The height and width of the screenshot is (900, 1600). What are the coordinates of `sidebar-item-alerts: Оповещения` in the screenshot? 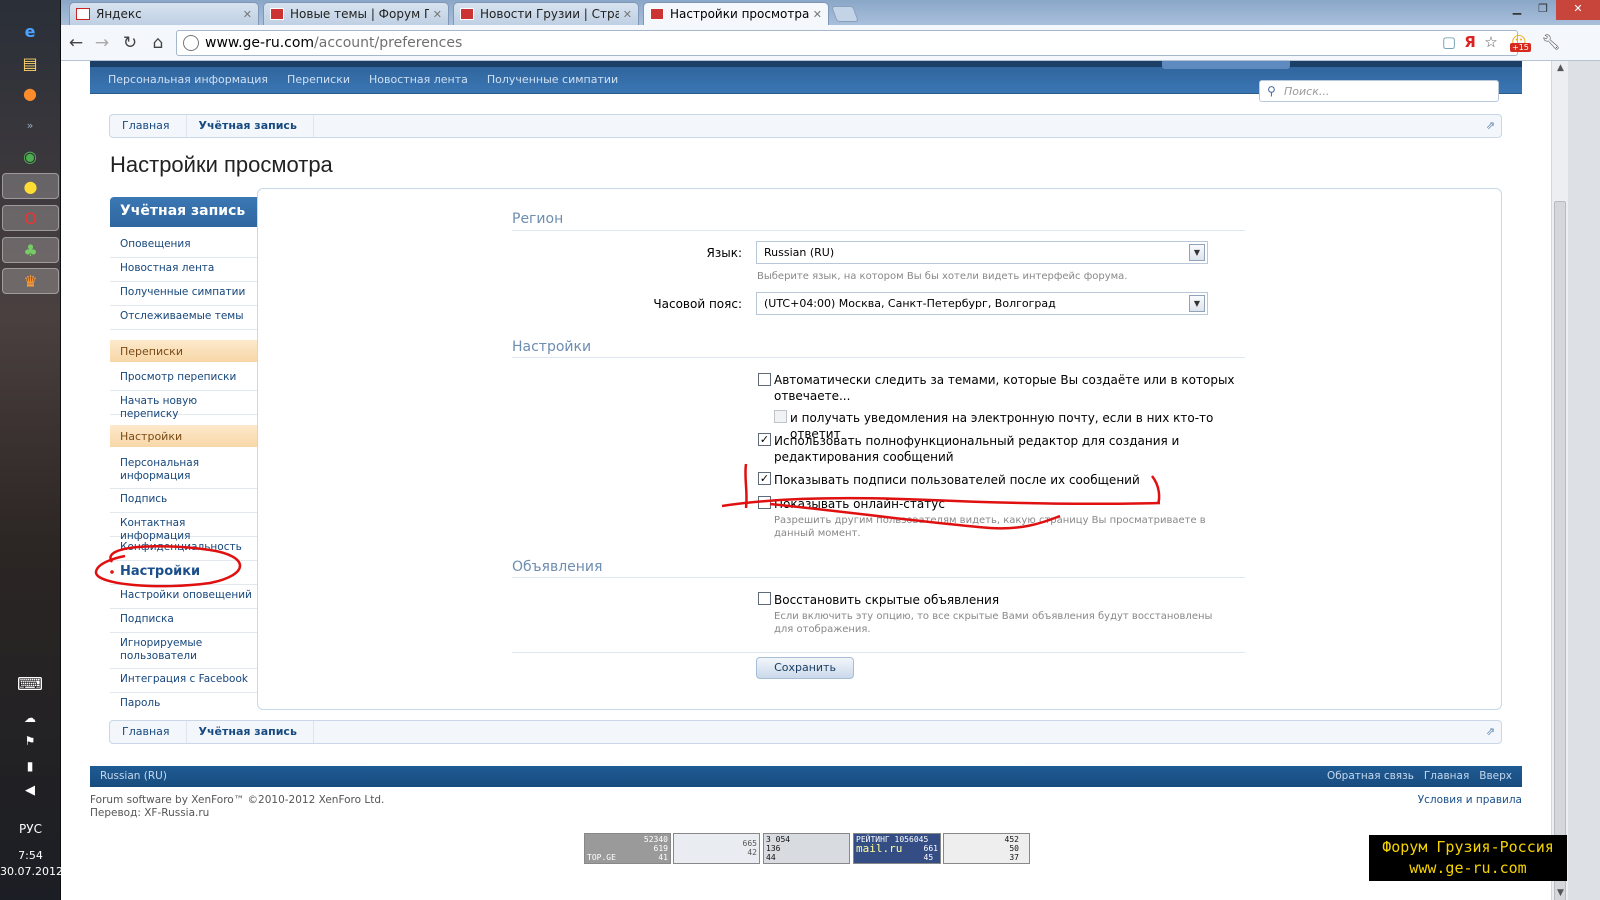 It's located at (184, 246).